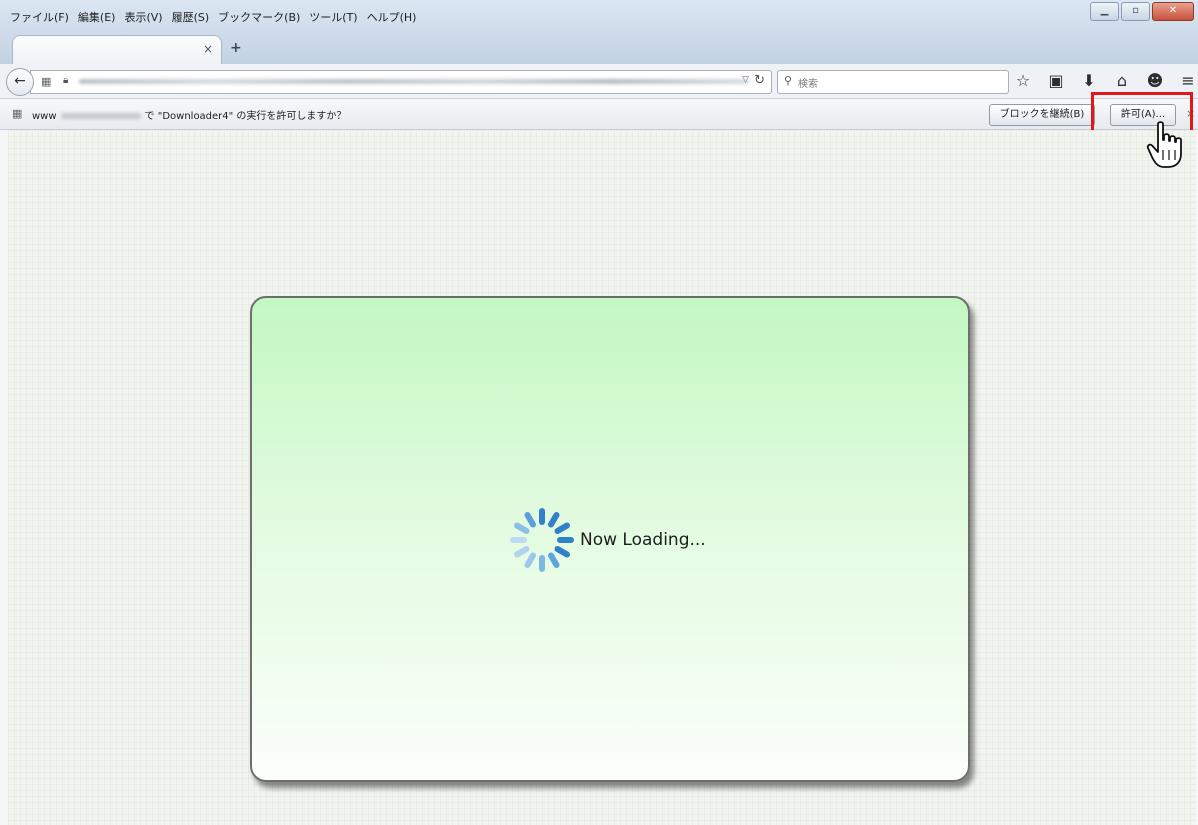 The image size is (1198, 825). I want to click on tab-current: ×, so click(117, 50).